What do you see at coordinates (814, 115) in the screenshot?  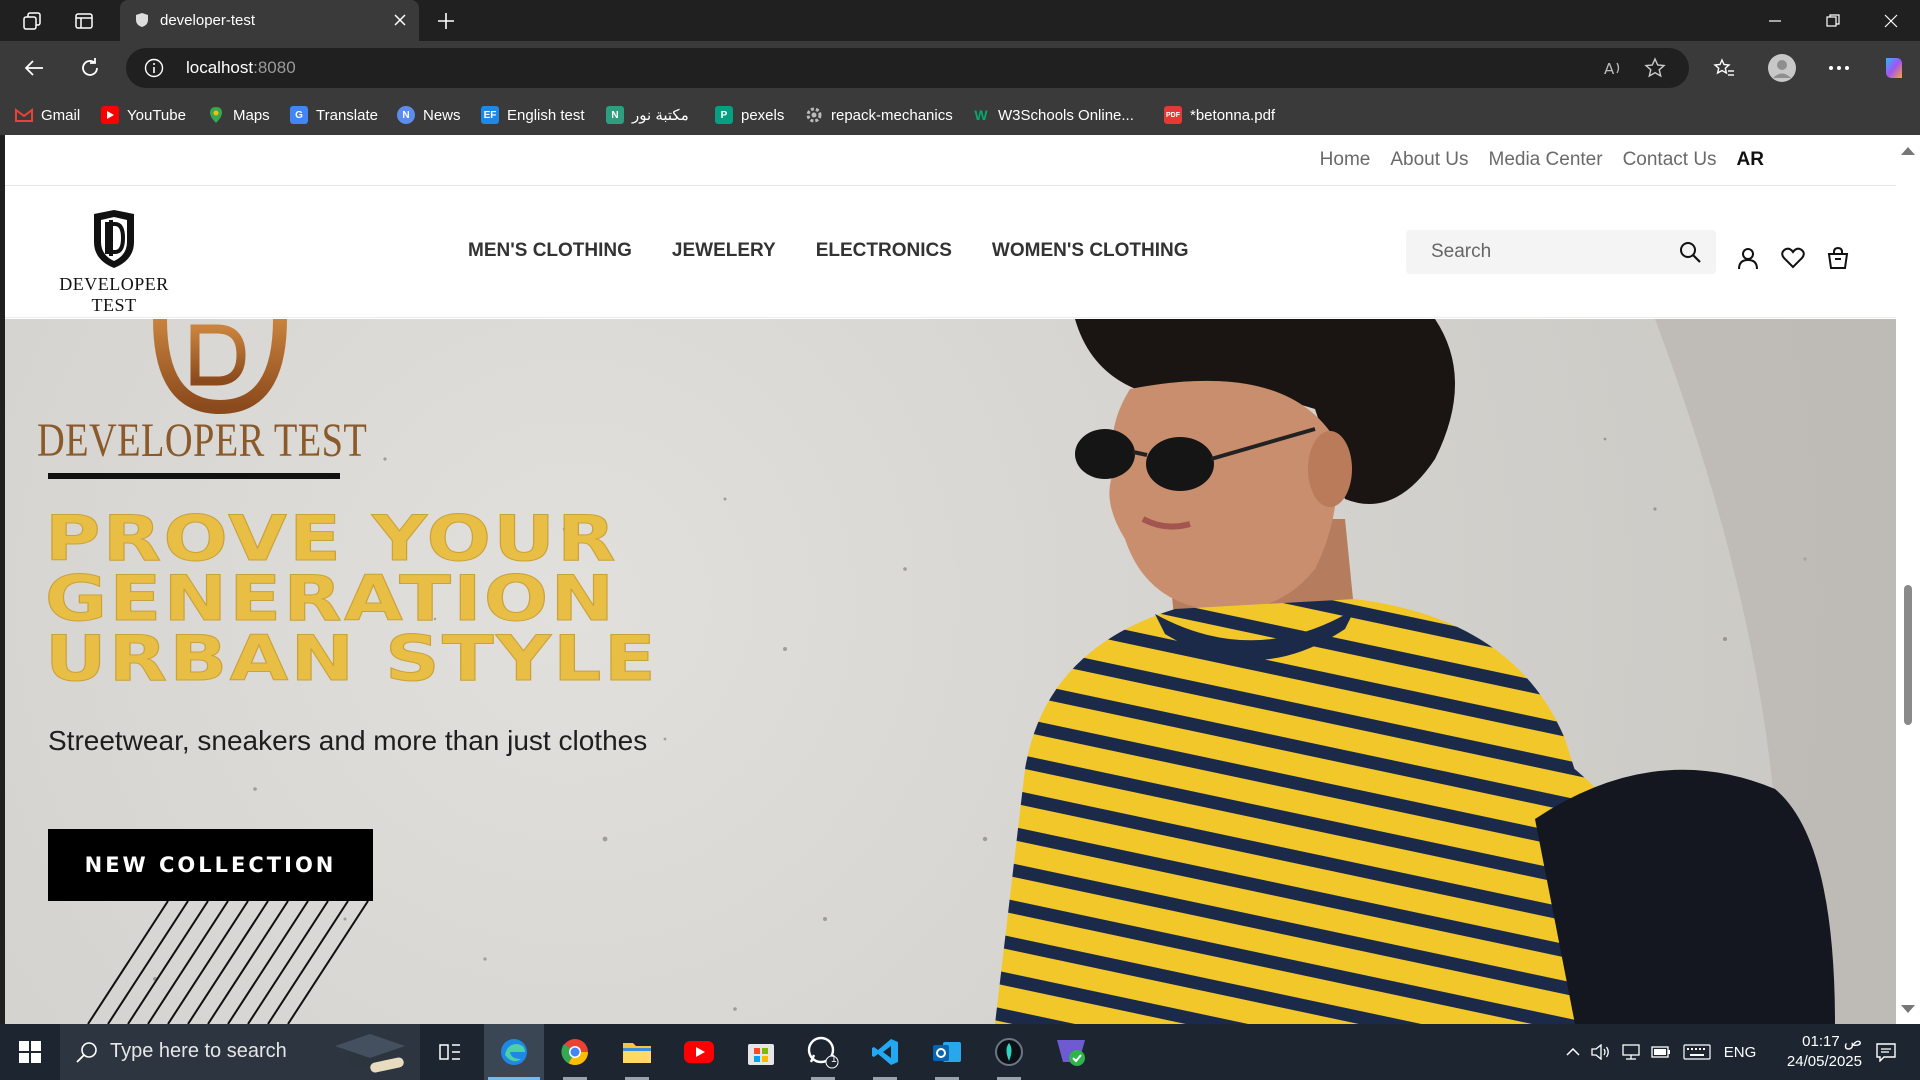 I see `gear-icon` at bounding box center [814, 115].